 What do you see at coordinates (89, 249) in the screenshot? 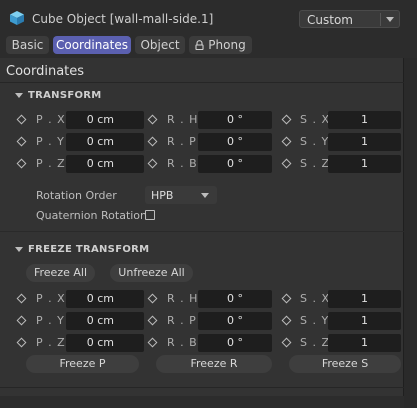
I see `freeze-group-title: FREEZE TRANSFORM` at bounding box center [89, 249].